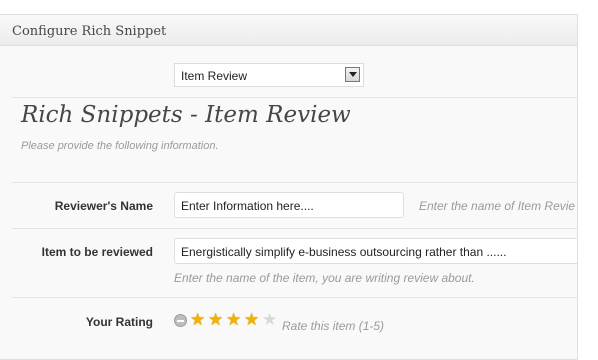  What do you see at coordinates (497, 206) in the screenshot?
I see `reviewer-name-hint: Enter the name of Item Revie` at bounding box center [497, 206].